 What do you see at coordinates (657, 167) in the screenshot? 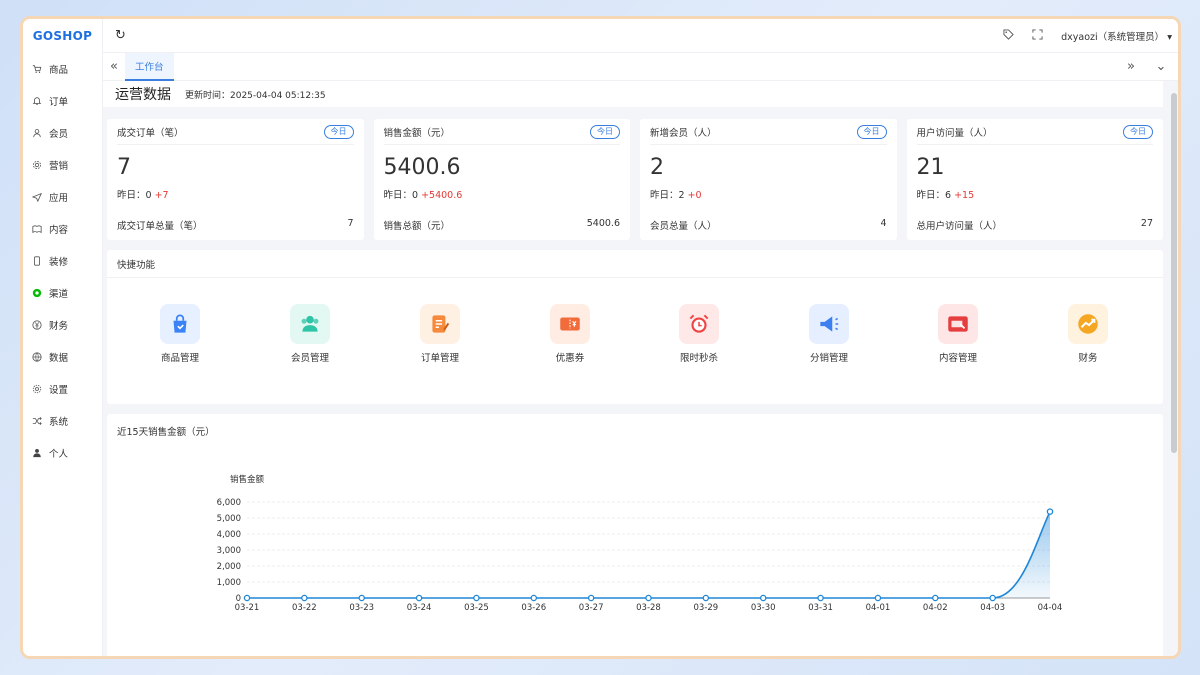
I see `card-value: 2` at bounding box center [657, 167].